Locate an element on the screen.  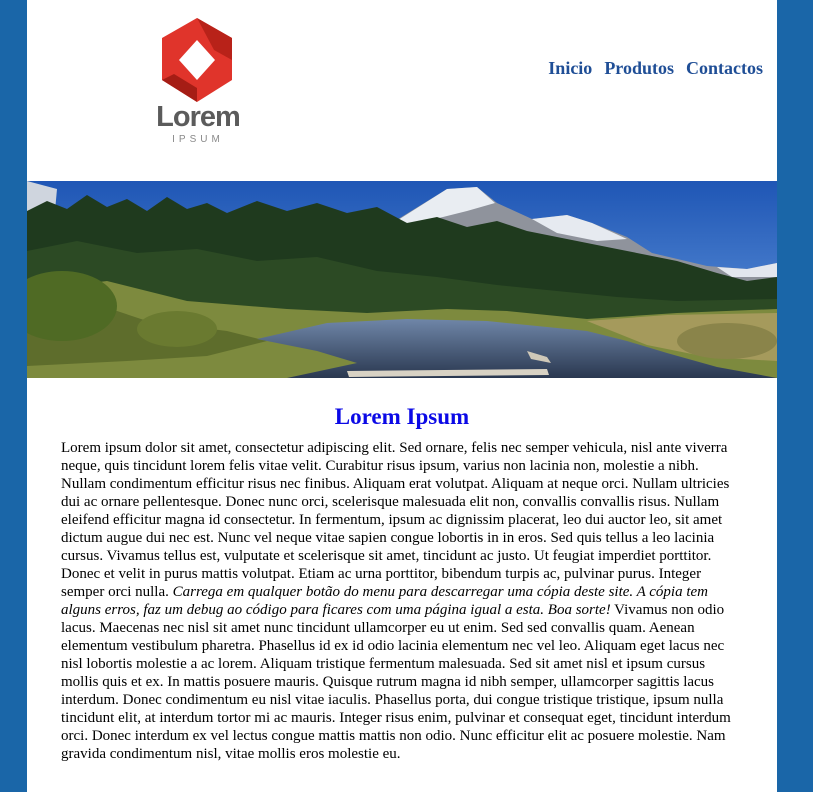
nav-link-inicio: Inicio is located at coordinates (570, 68).